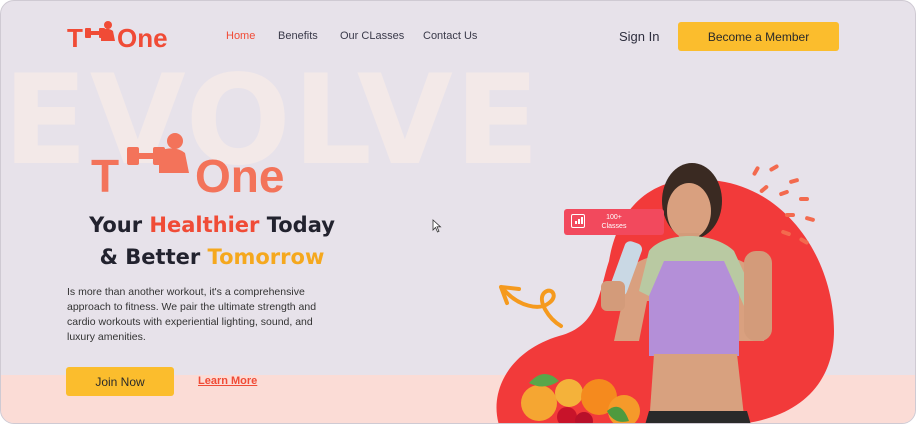 The height and width of the screenshot is (424, 916). Describe the element at coordinates (120, 381) in the screenshot. I see `join-now-button: Join Now` at that location.